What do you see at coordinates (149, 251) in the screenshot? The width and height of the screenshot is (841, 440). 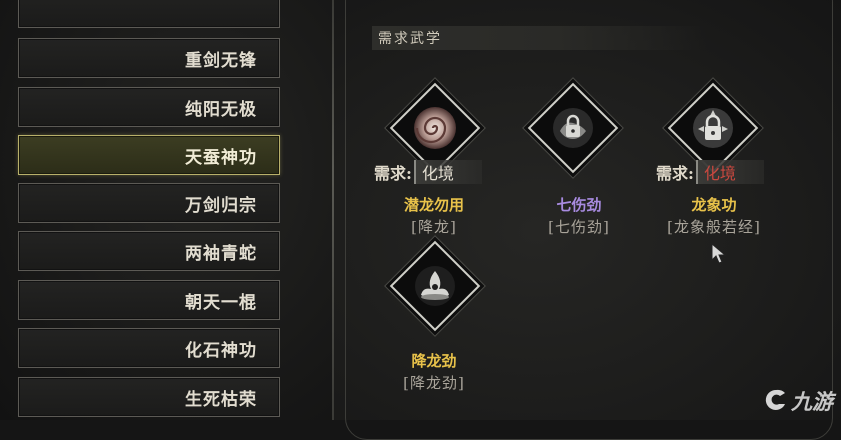 I see `sidebar-item-liangxiu: 两袖青蛇` at bounding box center [149, 251].